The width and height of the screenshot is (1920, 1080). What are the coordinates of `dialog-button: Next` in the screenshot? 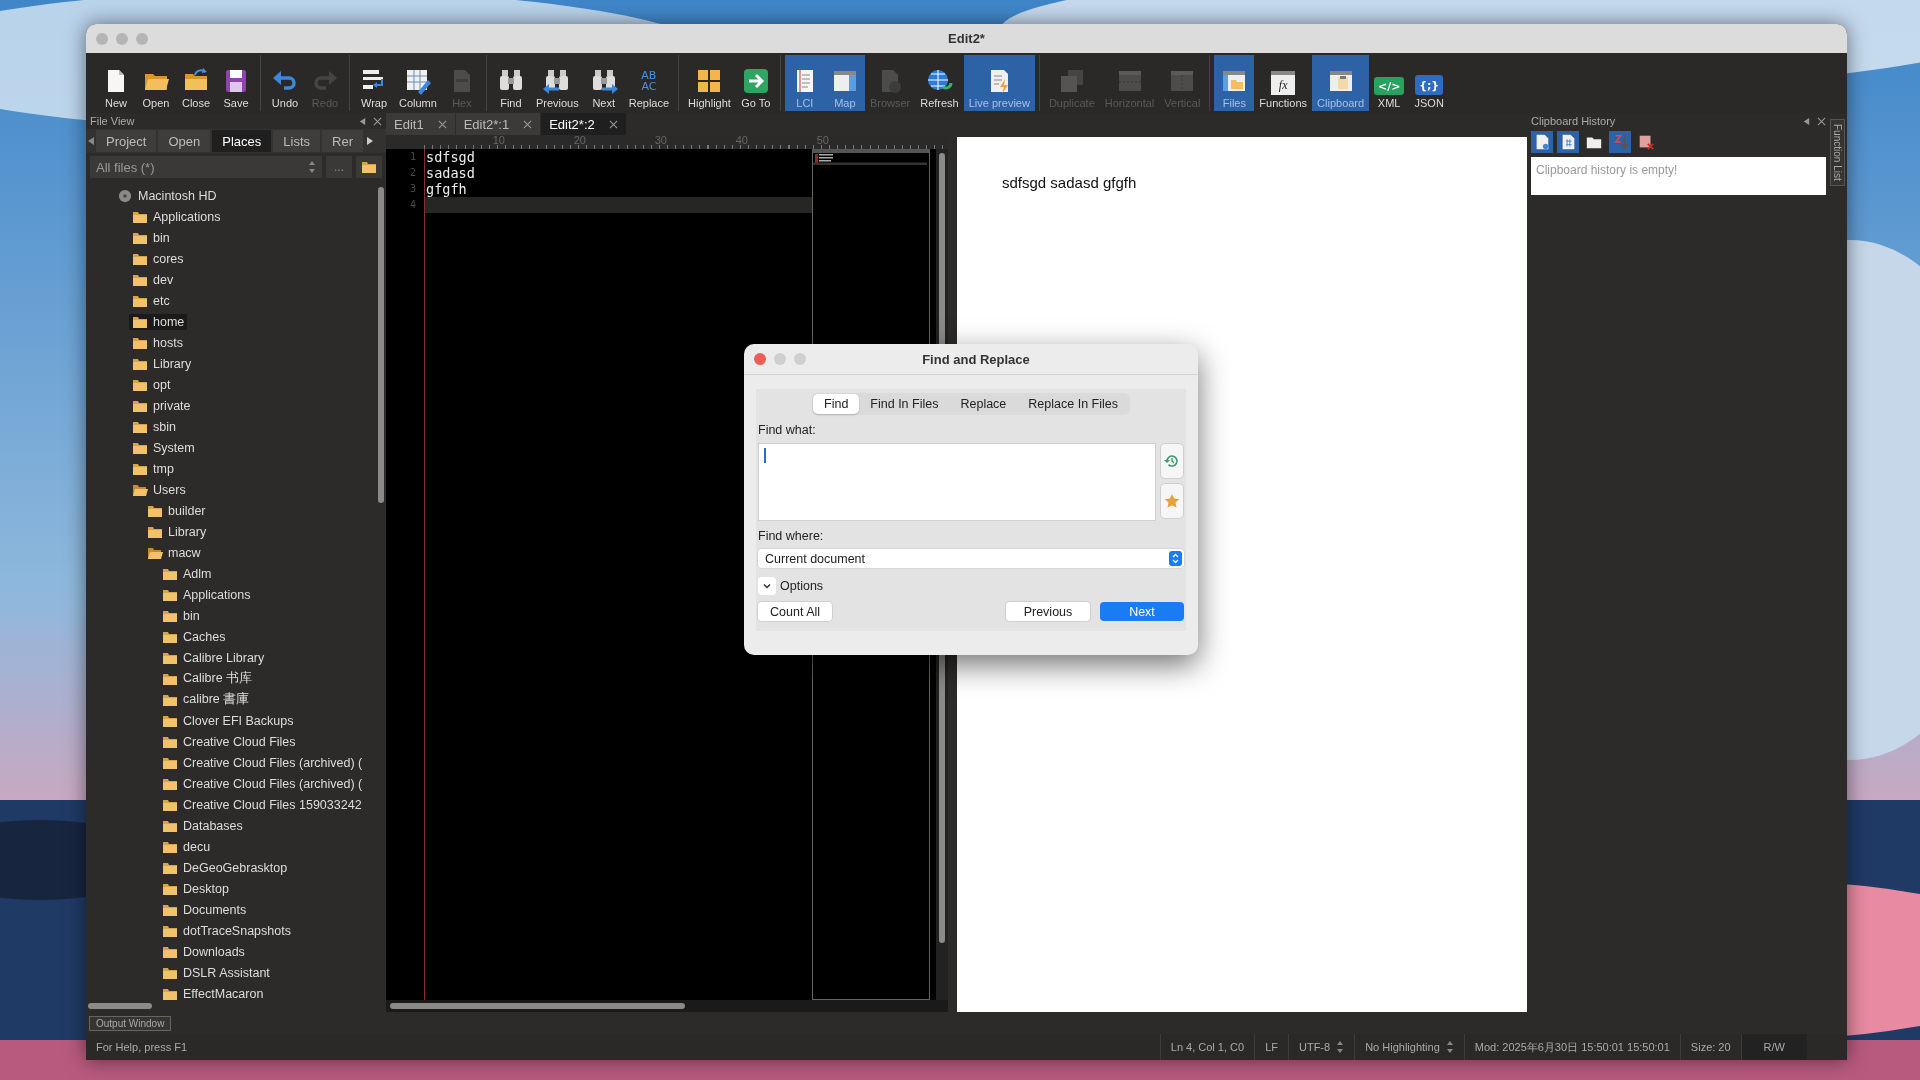 It's located at (1142, 611).